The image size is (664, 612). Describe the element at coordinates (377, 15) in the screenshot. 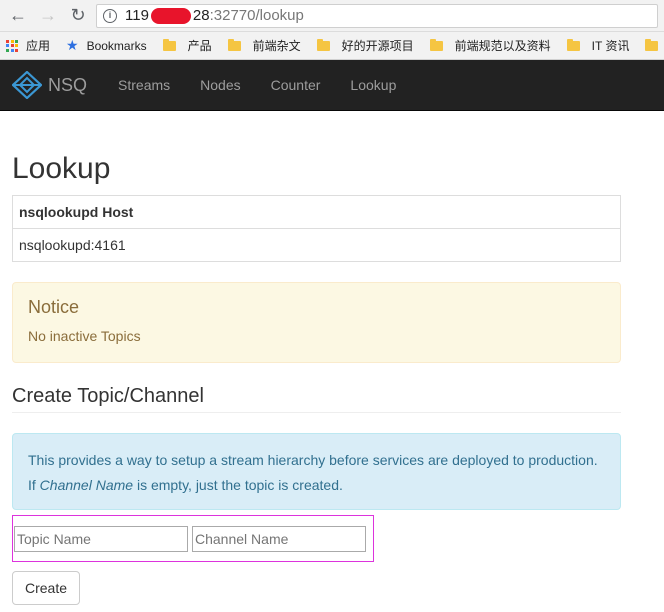

I see `url-input: i 119 28 :32770/lookup` at that location.